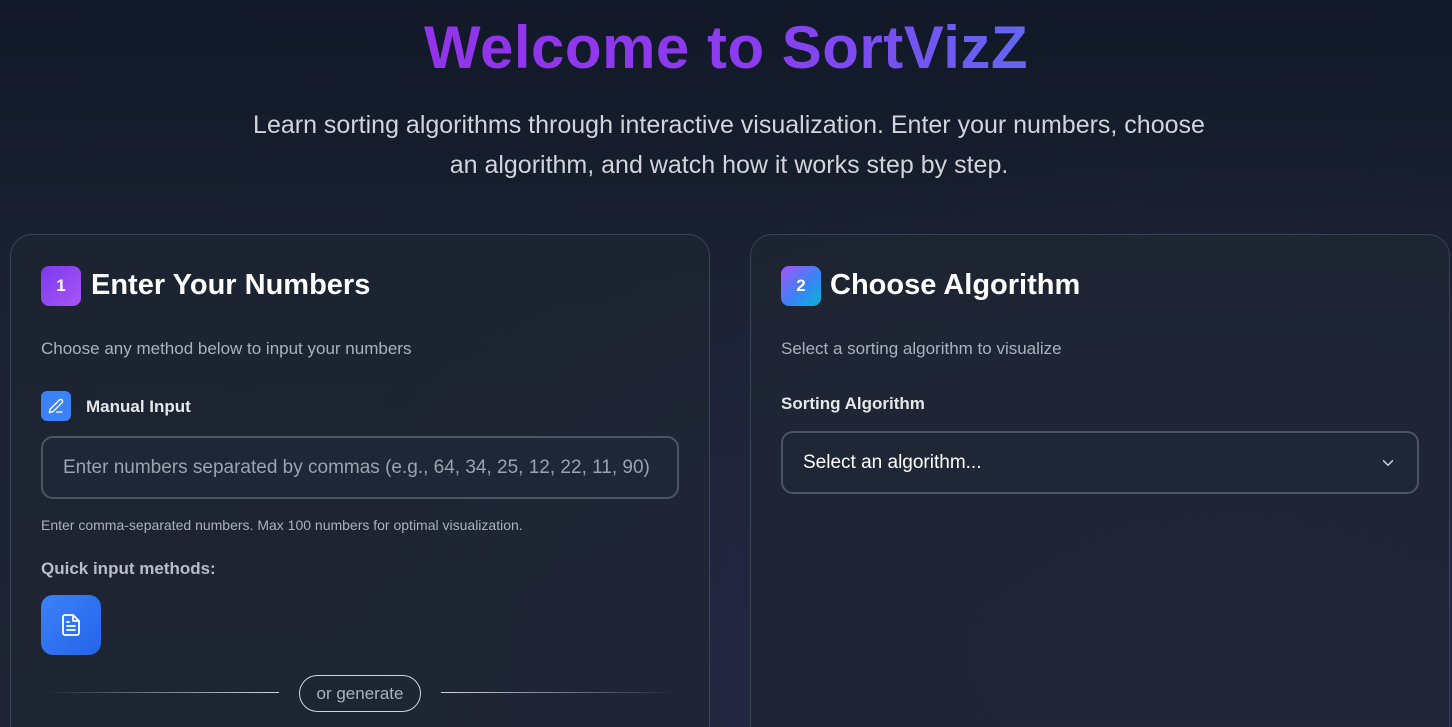  Describe the element at coordinates (161, 692) in the screenshot. I see `divider-left` at that location.